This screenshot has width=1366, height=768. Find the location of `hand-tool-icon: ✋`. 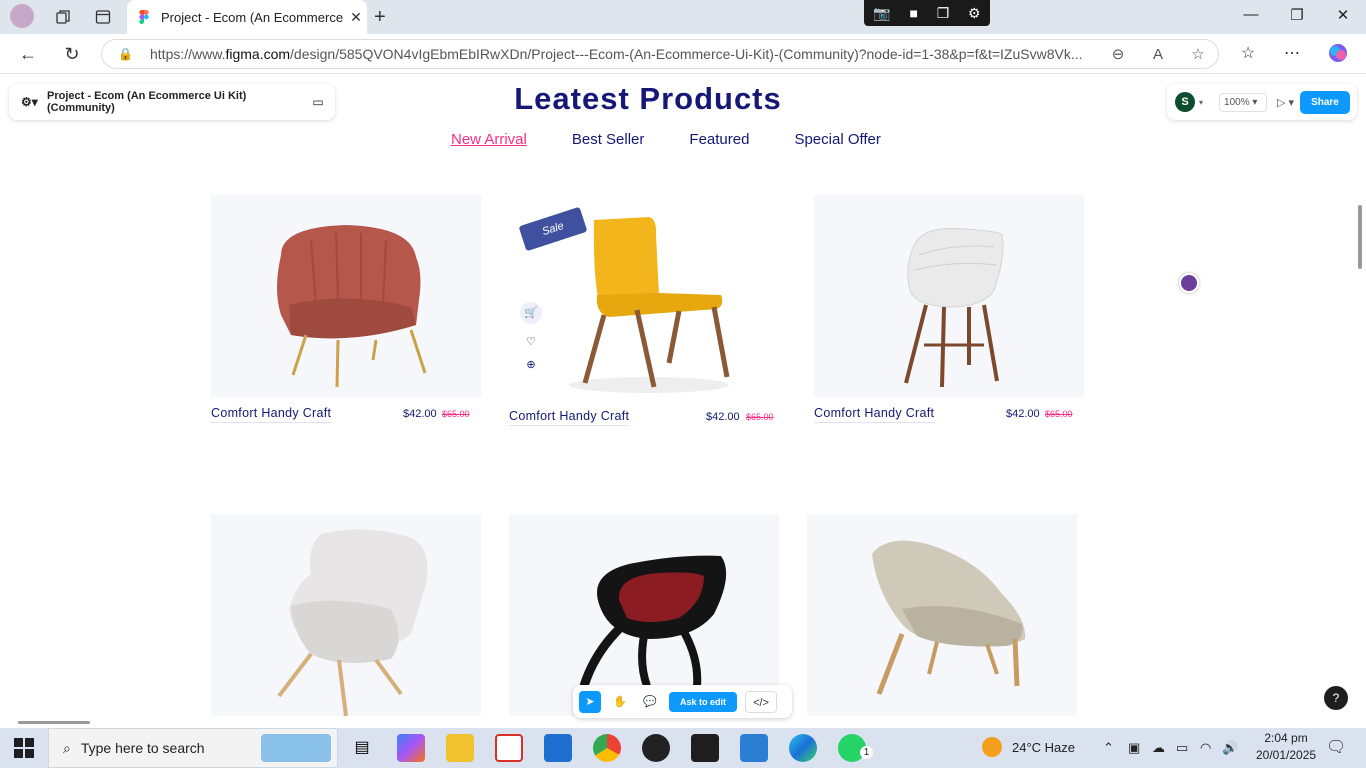

hand-tool-icon: ✋ is located at coordinates (620, 702).